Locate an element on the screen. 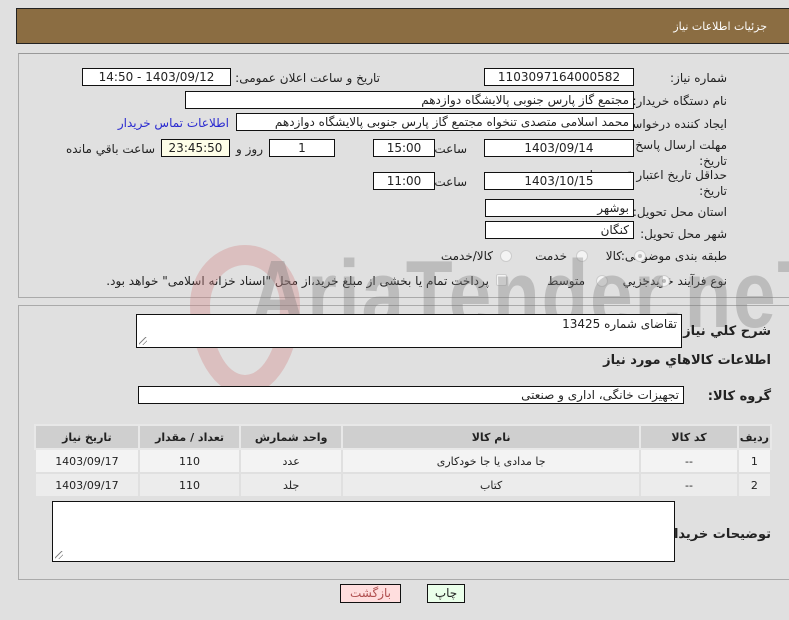  goods-group-field: تجهیزات خانگی، اداری و صنعتی is located at coordinates (411, 395).